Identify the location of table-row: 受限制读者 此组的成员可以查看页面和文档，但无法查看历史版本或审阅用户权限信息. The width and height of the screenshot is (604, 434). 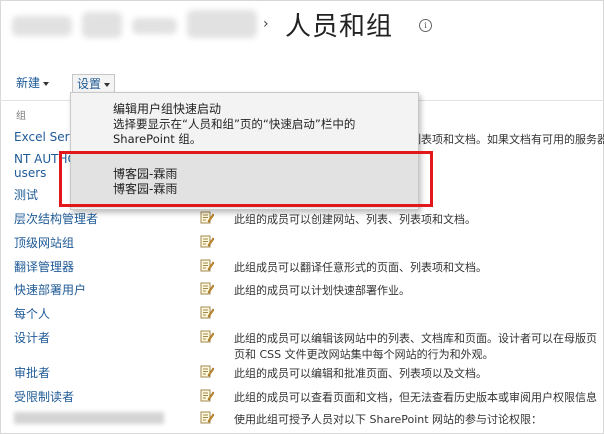
(302, 399).